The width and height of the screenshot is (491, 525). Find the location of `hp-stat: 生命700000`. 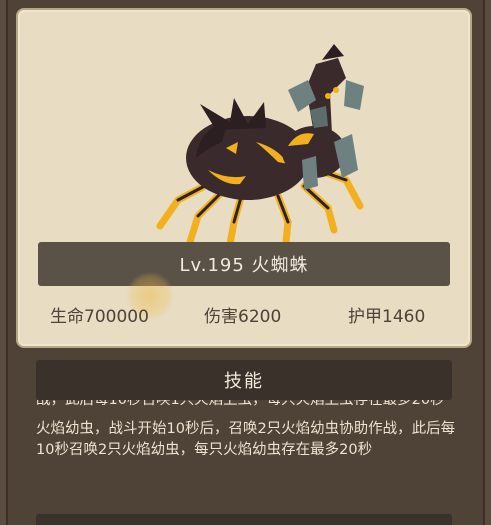

hp-stat: 生命700000 is located at coordinates (99, 317).